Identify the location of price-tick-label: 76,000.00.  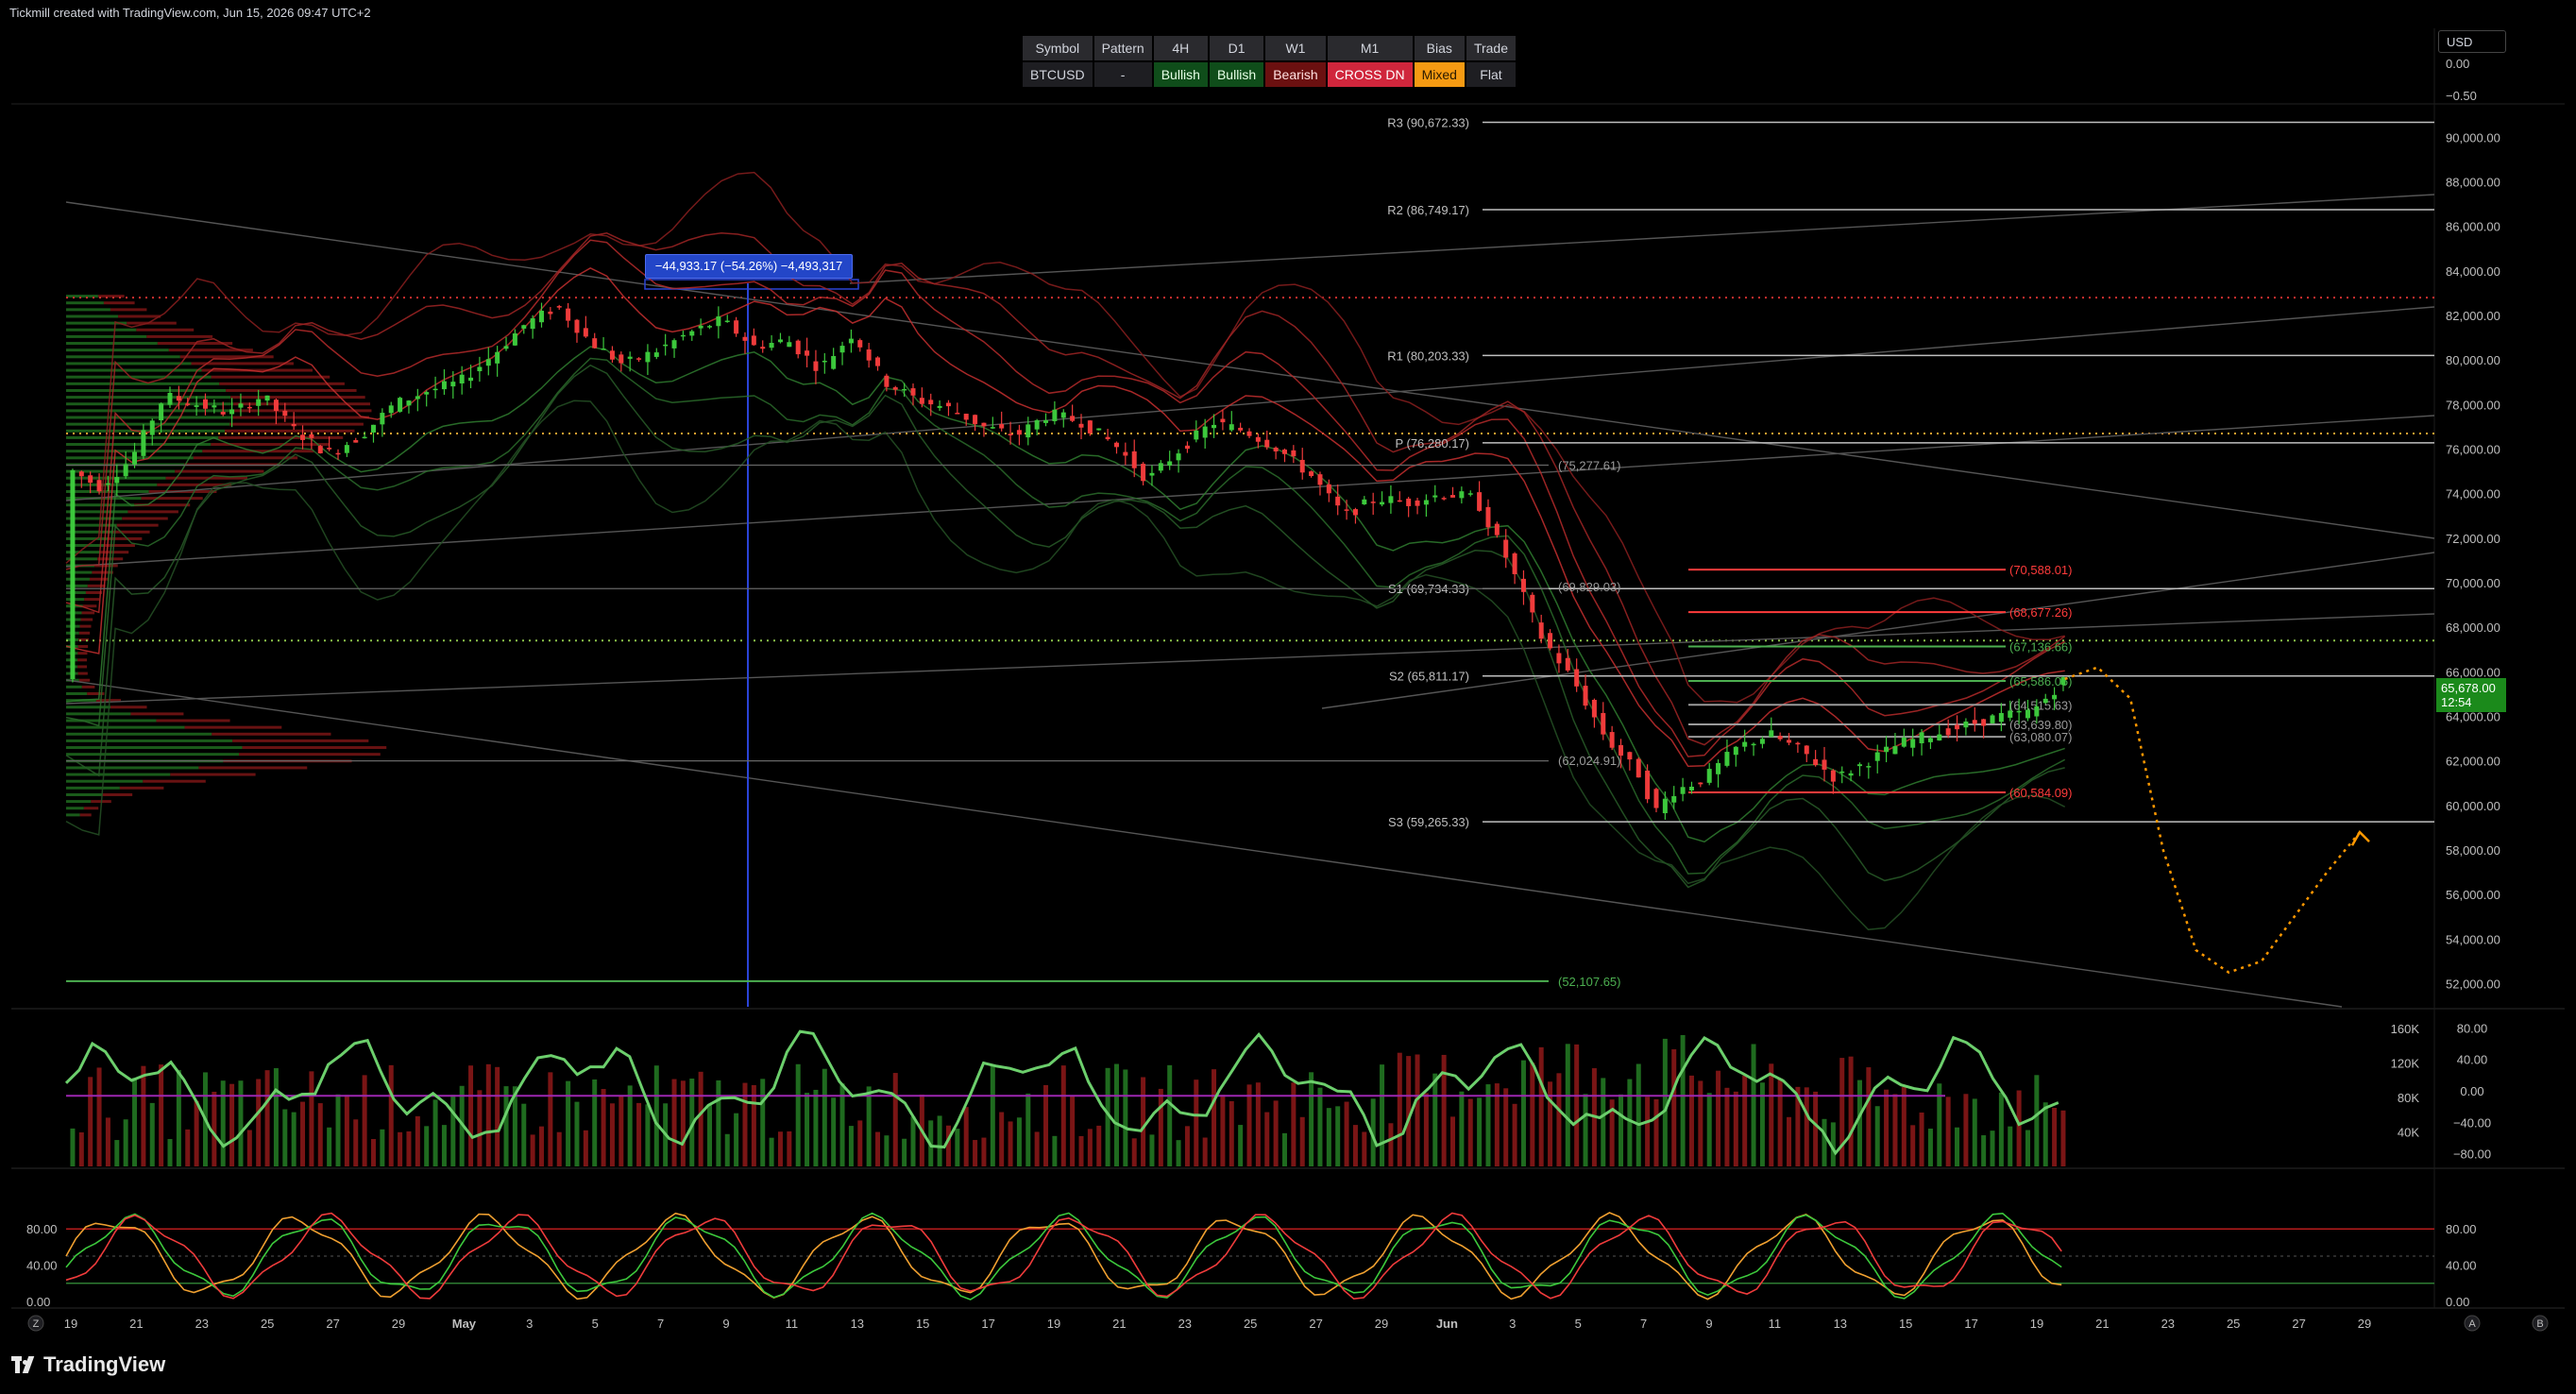
(2473, 449).